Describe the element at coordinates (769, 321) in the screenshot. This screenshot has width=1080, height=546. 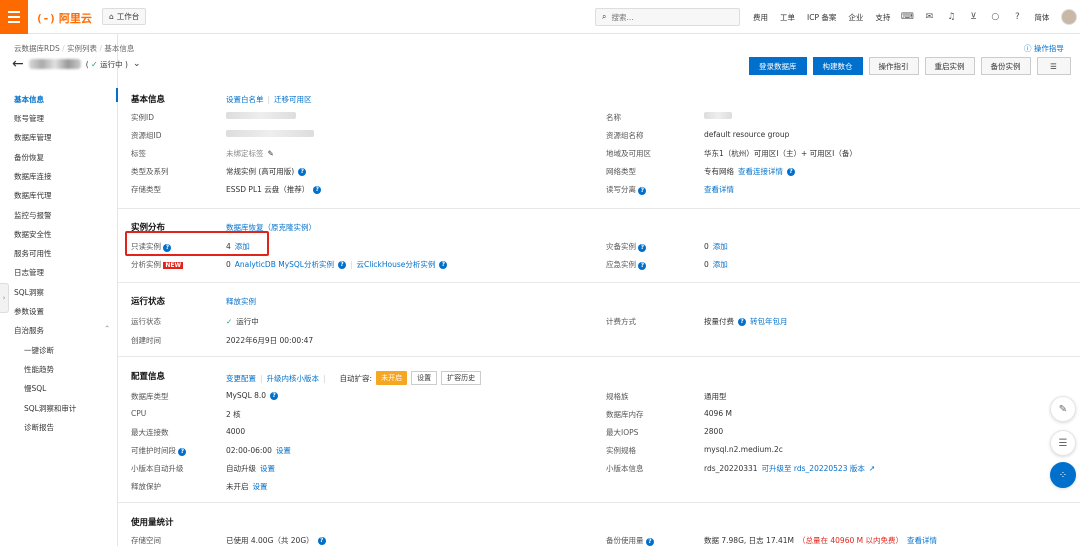
I see `convert-link: 转包年包月` at that location.